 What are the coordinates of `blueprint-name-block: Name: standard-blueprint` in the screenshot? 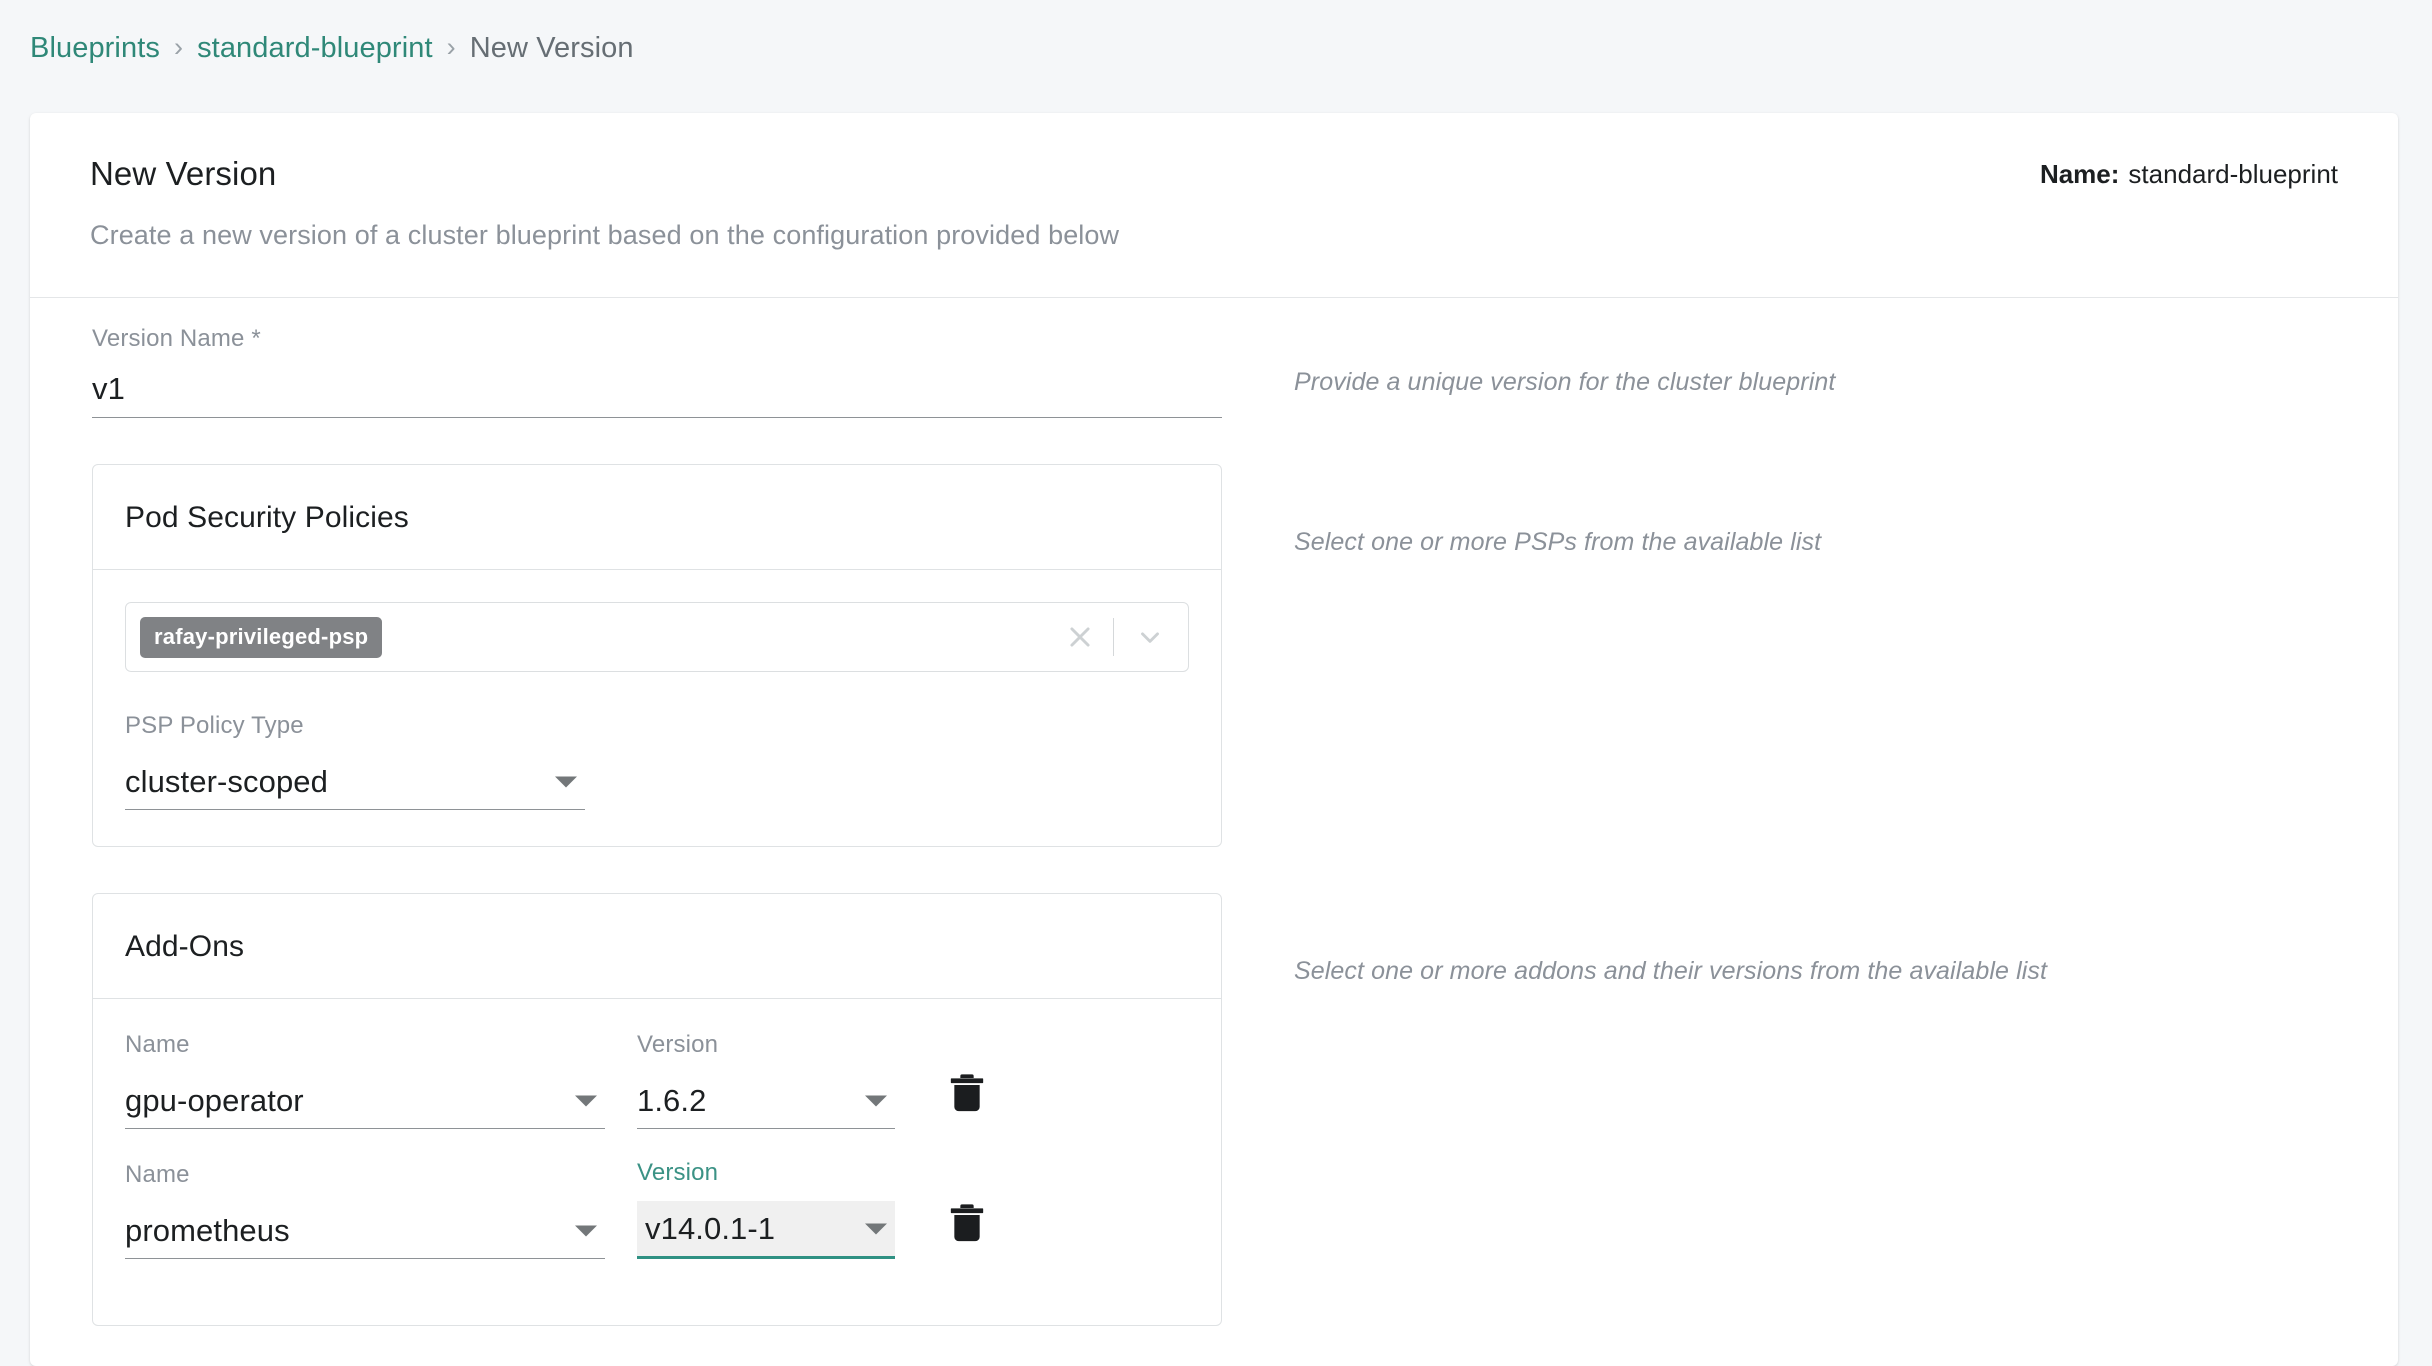 It's located at (2189, 174).